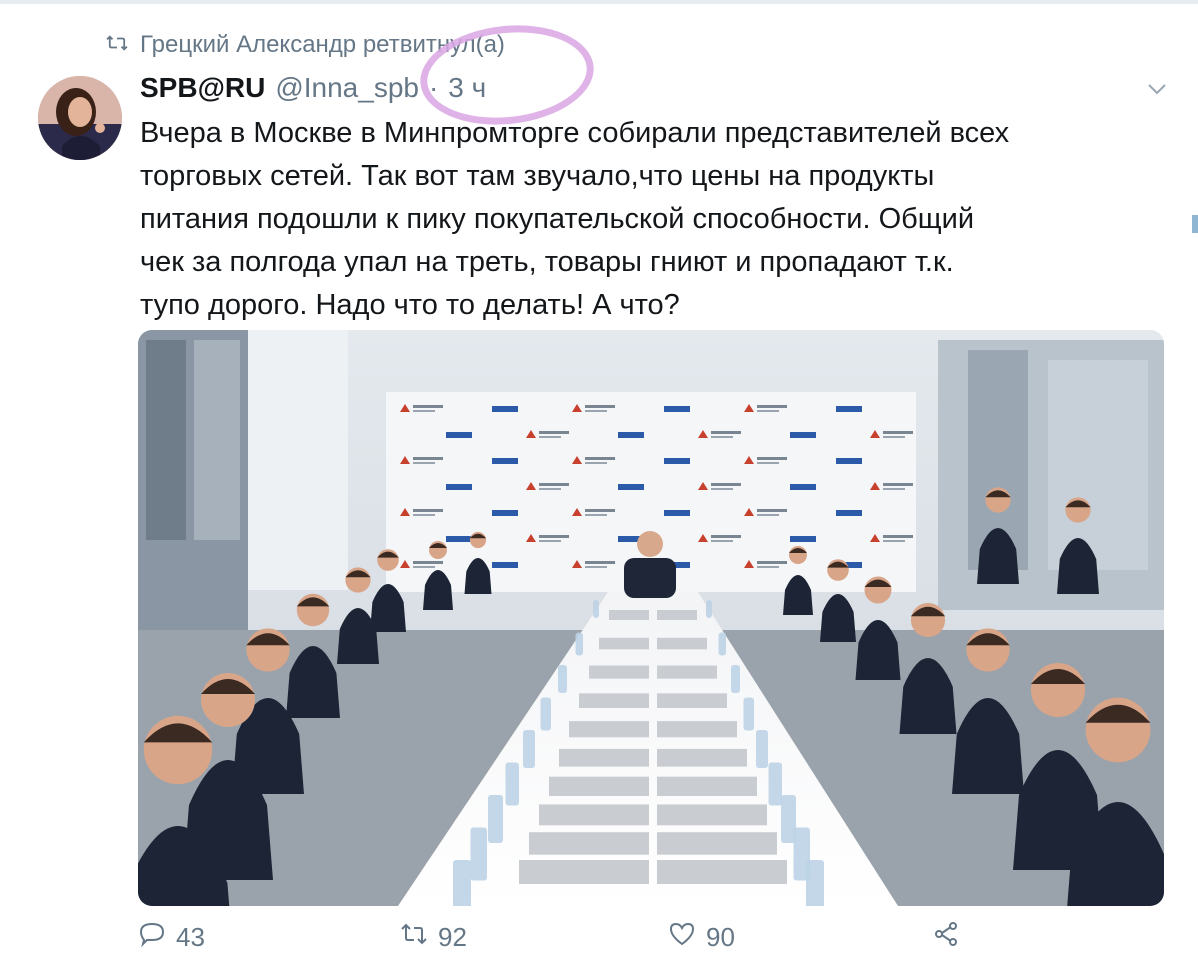 Image resolution: width=1198 pixels, height=960 pixels. What do you see at coordinates (410, 305) in the screenshot?
I see `tweet-text-line: тупо дорого. Надо что то делать! А что?` at bounding box center [410, 305].